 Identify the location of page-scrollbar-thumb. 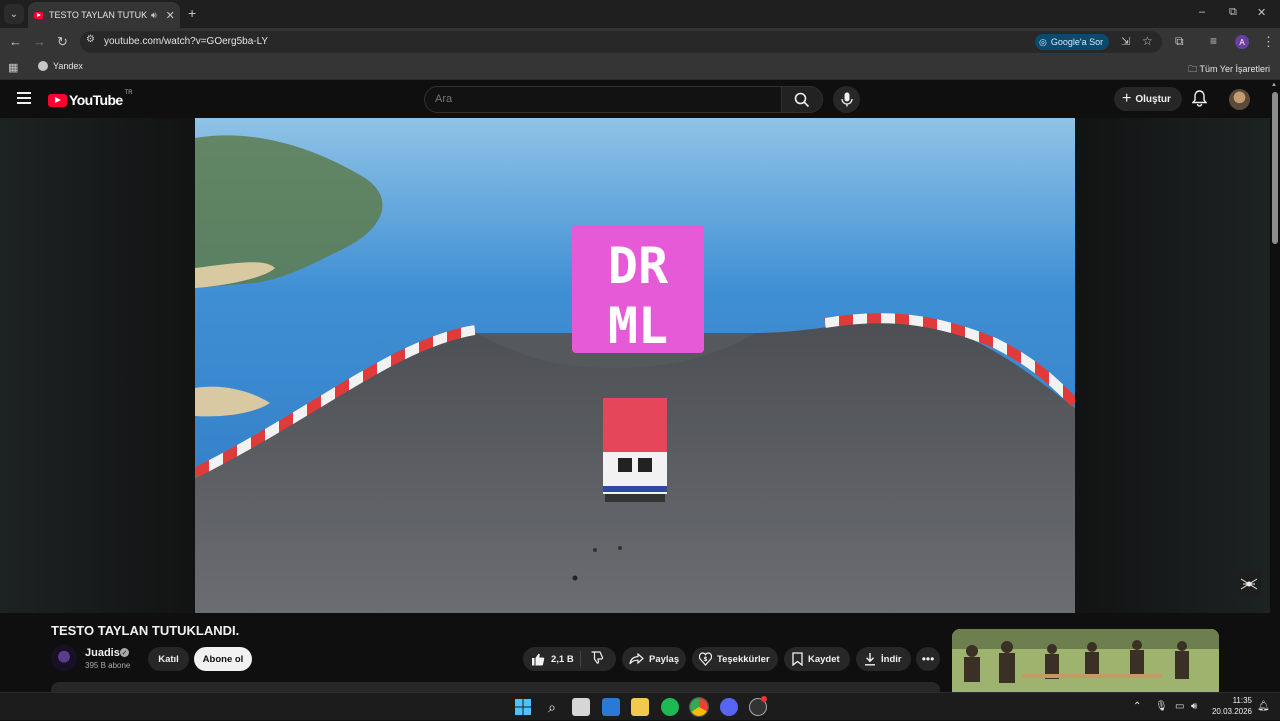
(1275, 168).